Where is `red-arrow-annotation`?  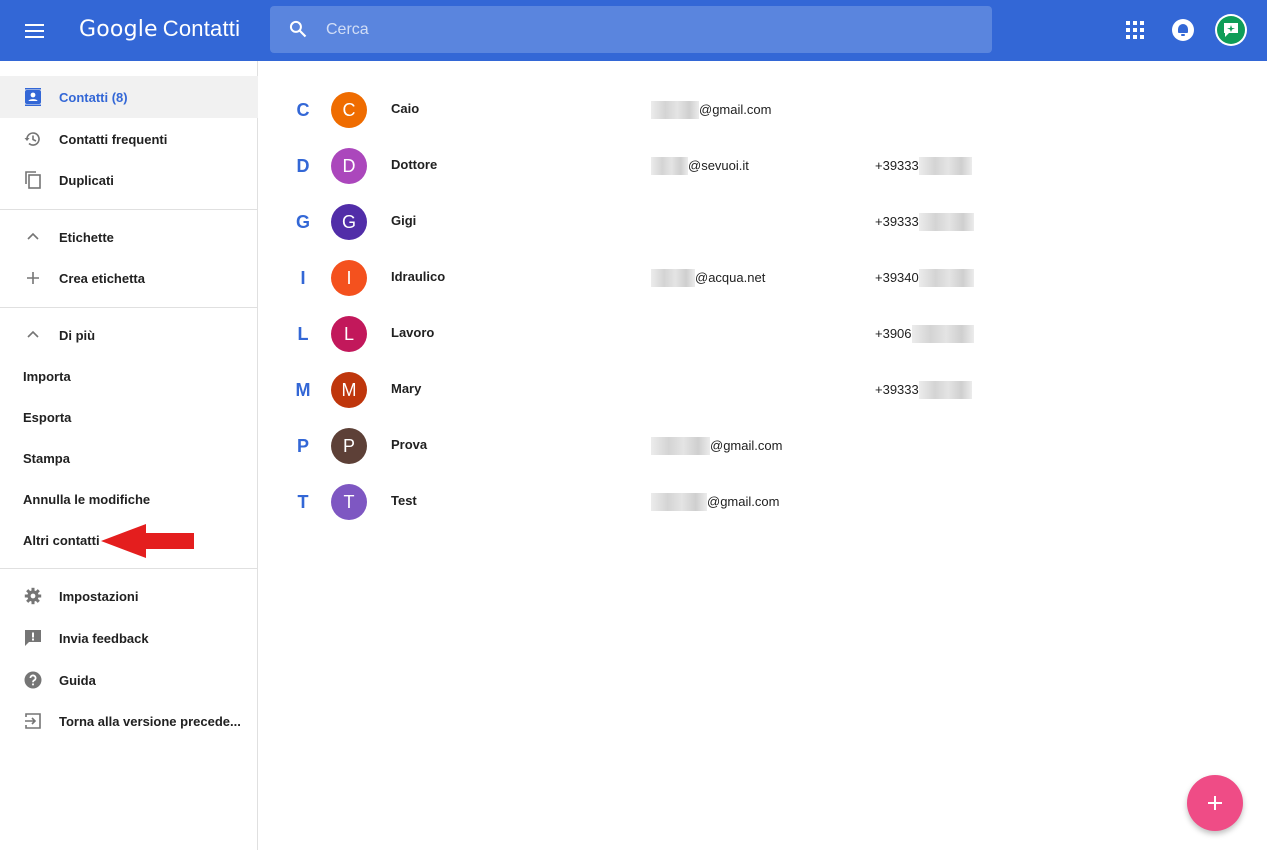 red-arrow-annotation is located at coordinates (147, 541).